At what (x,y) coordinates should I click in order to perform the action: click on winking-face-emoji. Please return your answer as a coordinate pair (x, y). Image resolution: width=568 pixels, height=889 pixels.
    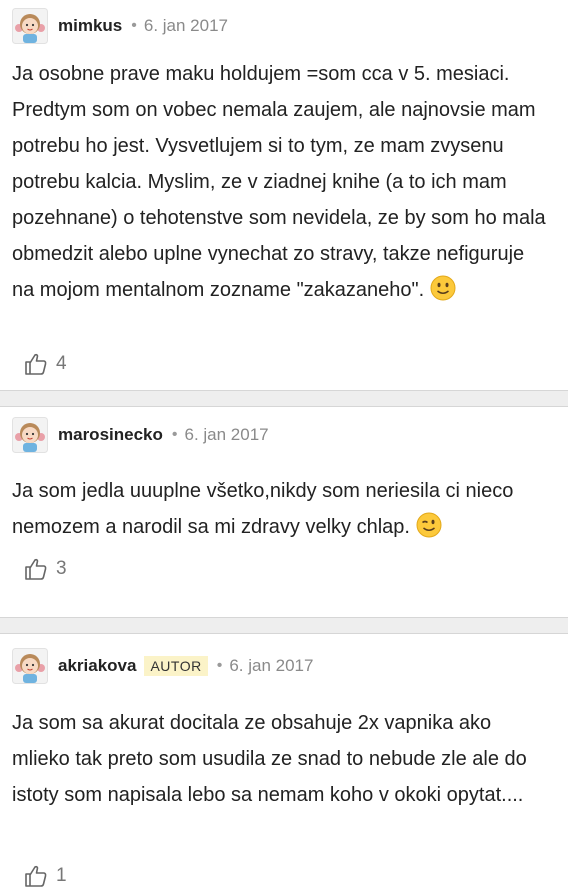
    Looking at the image, I should click on (429, 525).